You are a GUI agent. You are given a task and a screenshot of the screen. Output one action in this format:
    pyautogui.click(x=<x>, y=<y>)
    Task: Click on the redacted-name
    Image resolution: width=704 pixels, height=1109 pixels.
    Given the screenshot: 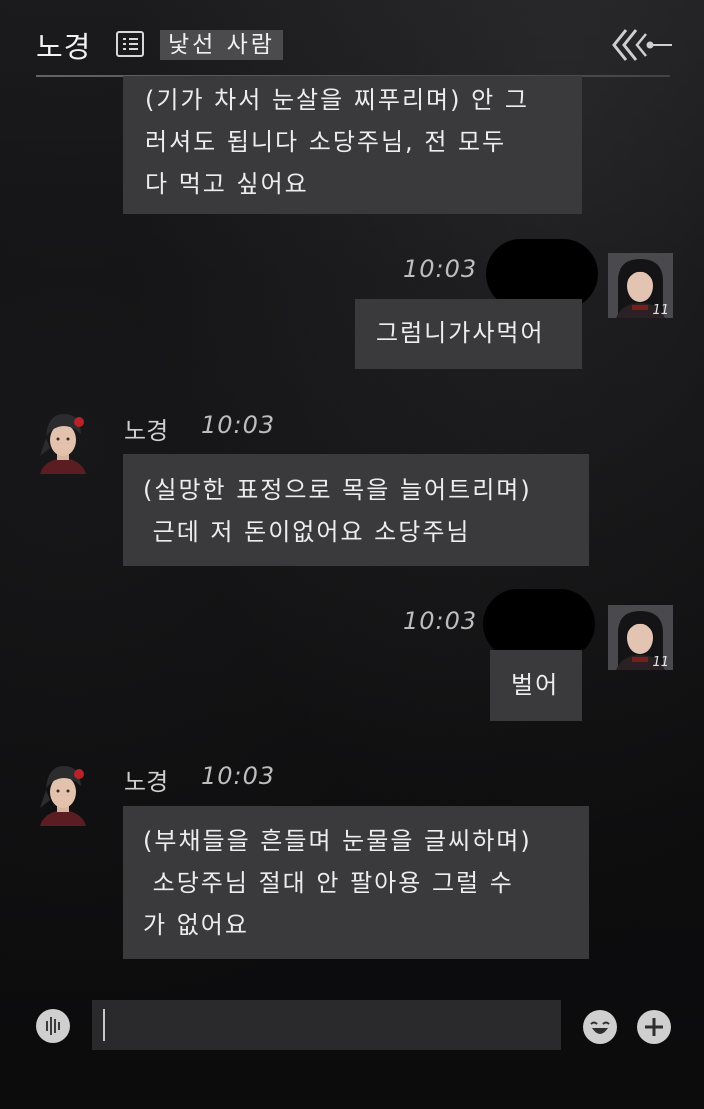 What is the action you would take?
    pyautogui.click(x=539, y=624)
    